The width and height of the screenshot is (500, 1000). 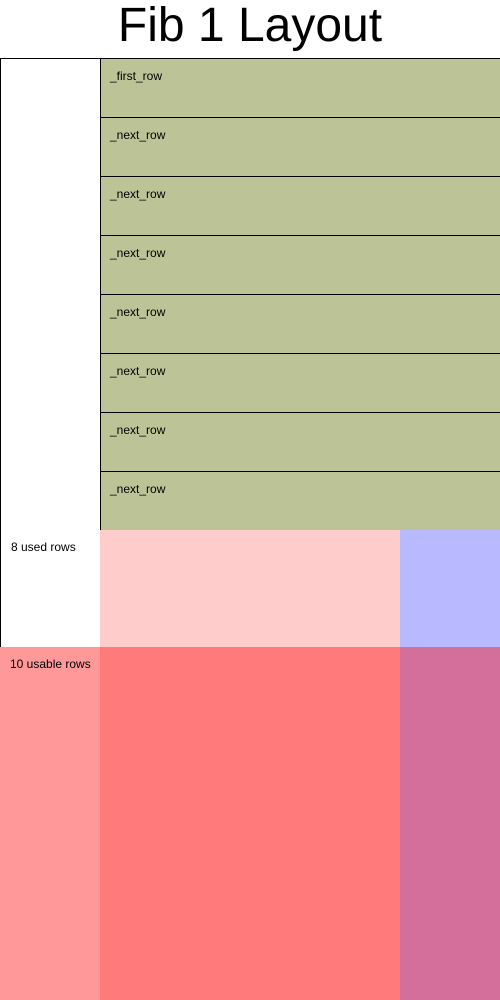 I want to click on used-rows-label-cell: 8 used rows, so click(x=50, y=588).